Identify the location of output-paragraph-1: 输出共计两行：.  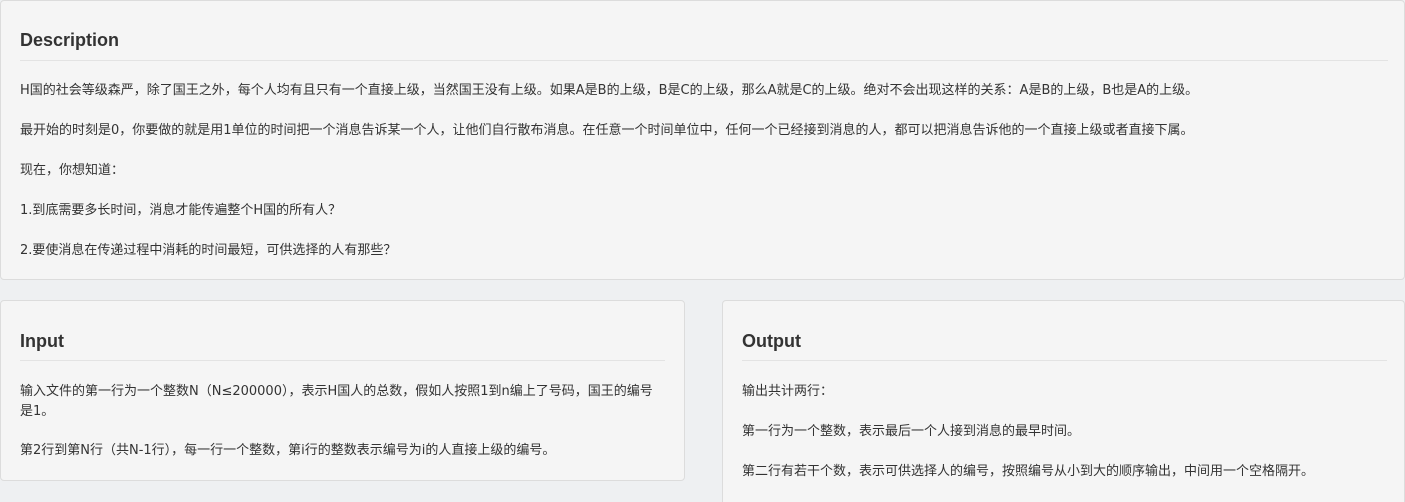
(788, 391).